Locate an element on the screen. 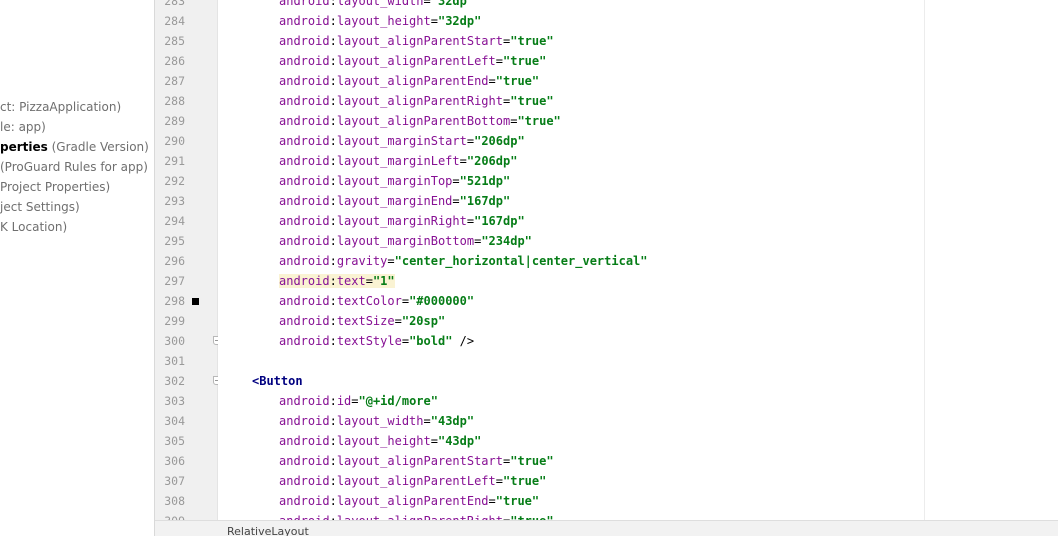 This screenshot has height=536, width=1058. code-line: android:layout_height="32dp" is located at coordinates (380, 21).